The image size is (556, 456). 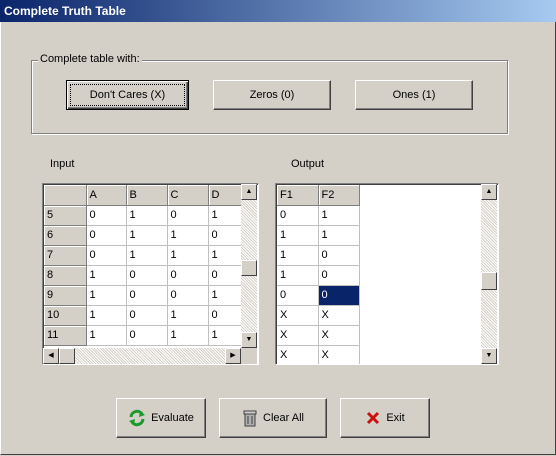 I want to click on exit-label: Exit, so click(x=395, y=418).